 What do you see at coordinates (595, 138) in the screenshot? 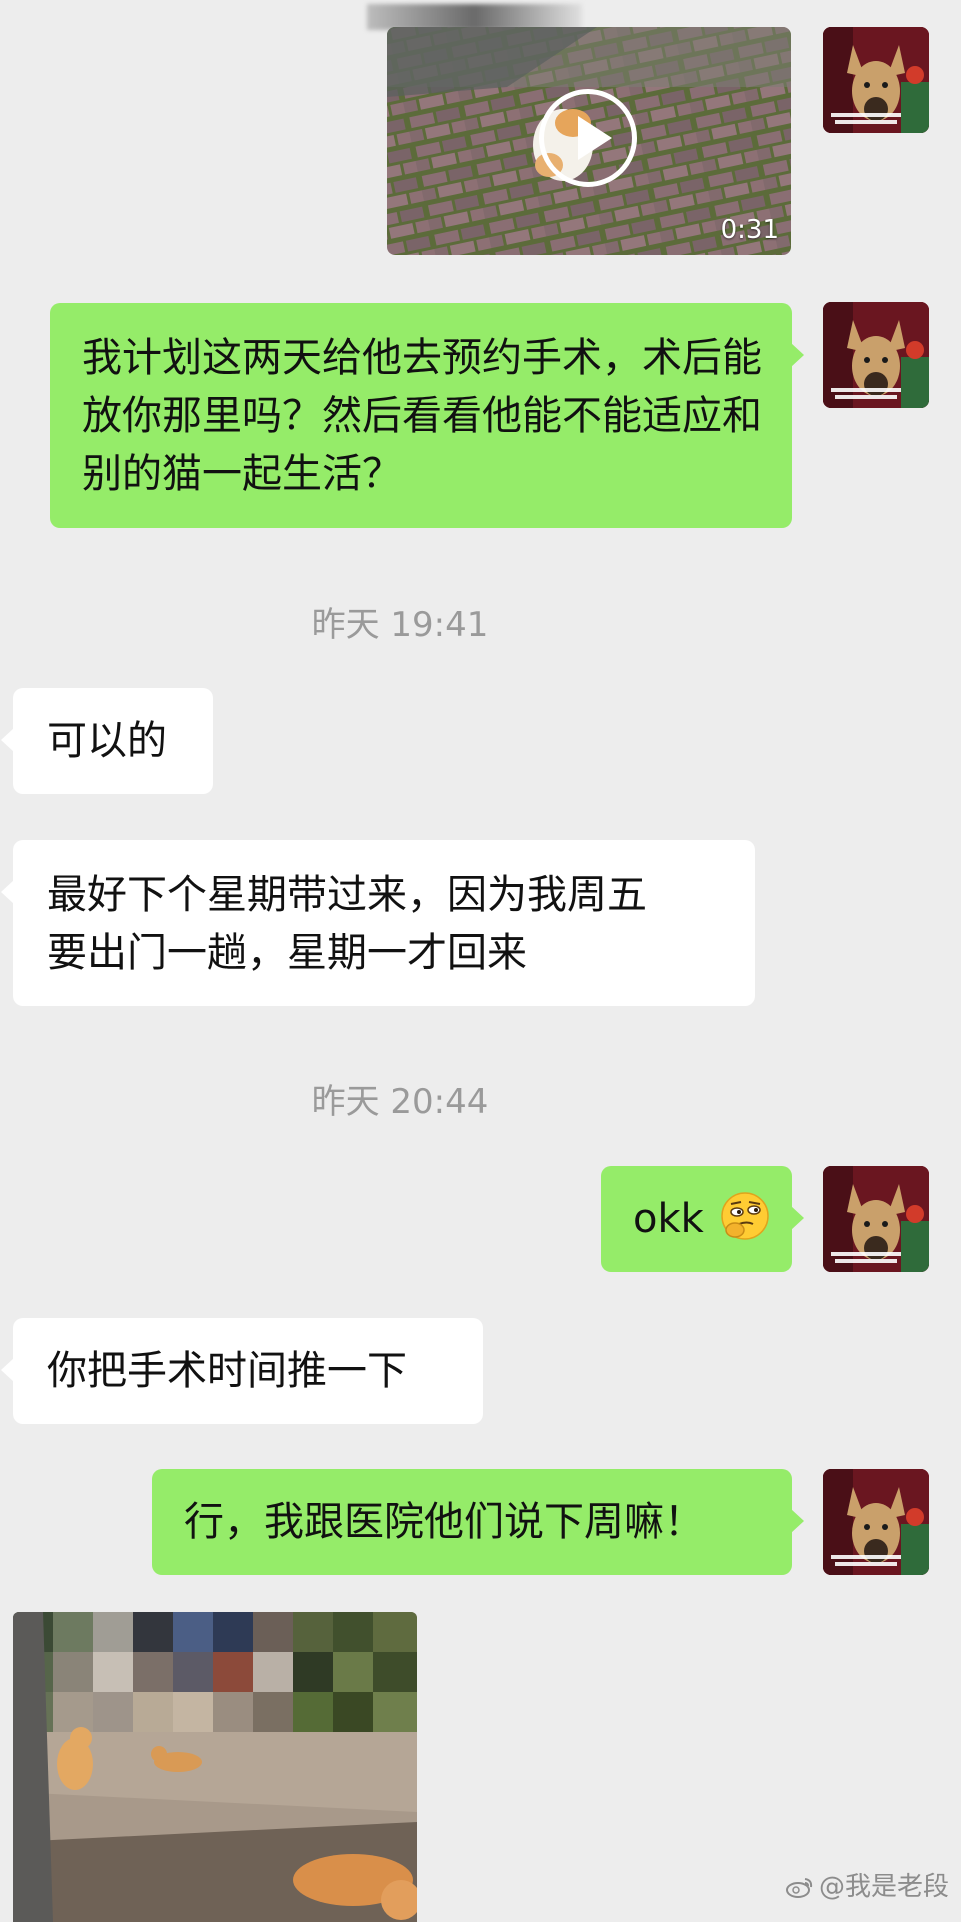
I see `play-icon` at bounding box center [595, 138].